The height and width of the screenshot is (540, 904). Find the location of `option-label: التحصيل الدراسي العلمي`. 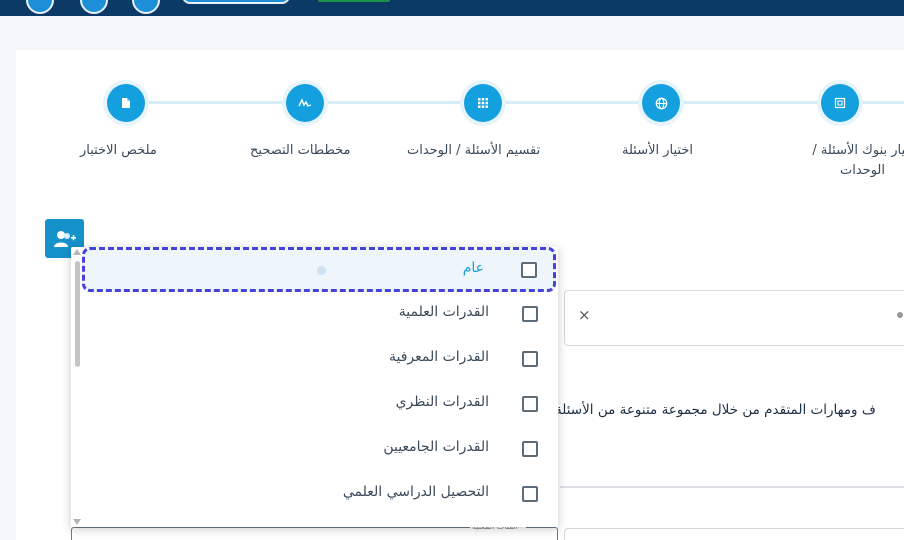

option-label: التحصيل الدراسي العلمي is located at coordinates (415, 492).